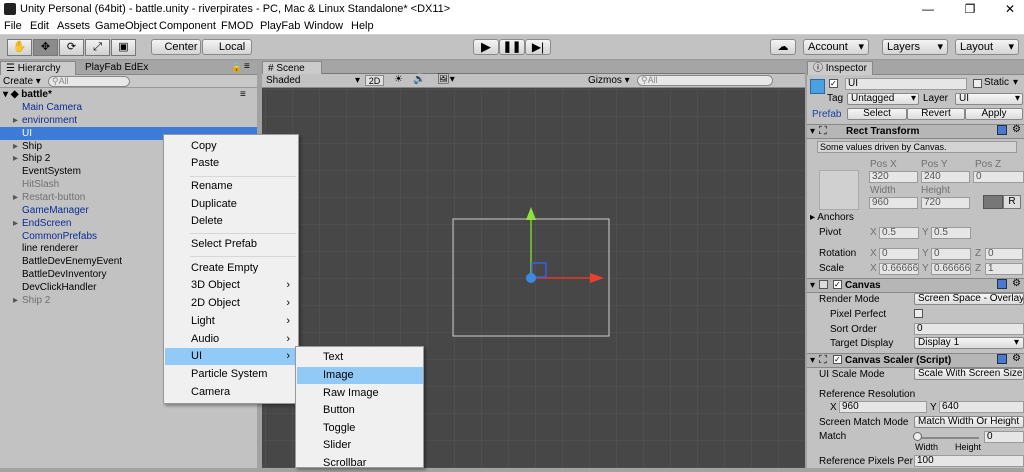 The width and height of the screenshot is (1024, 472). What do you see at coordinates (243, 94) in the screenshot?
I see `scene-menu-icon: ≡` at bounding box center [243, 94].